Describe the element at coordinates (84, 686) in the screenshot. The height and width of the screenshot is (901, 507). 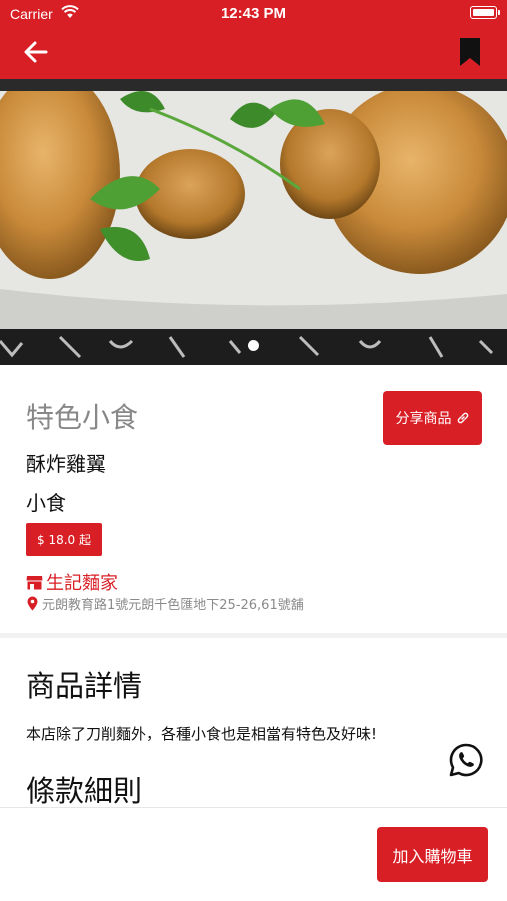
I see `details-heading: 商品詳情` at that location.